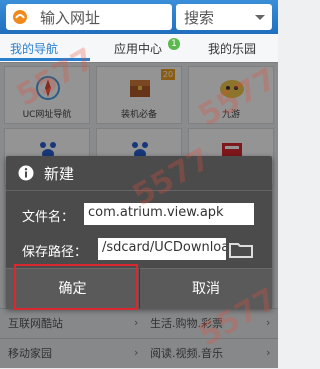 The width and height of the screenshot is (320, 369). I want to click on top-bar: 输入网址 搜索, so click(139, 17).